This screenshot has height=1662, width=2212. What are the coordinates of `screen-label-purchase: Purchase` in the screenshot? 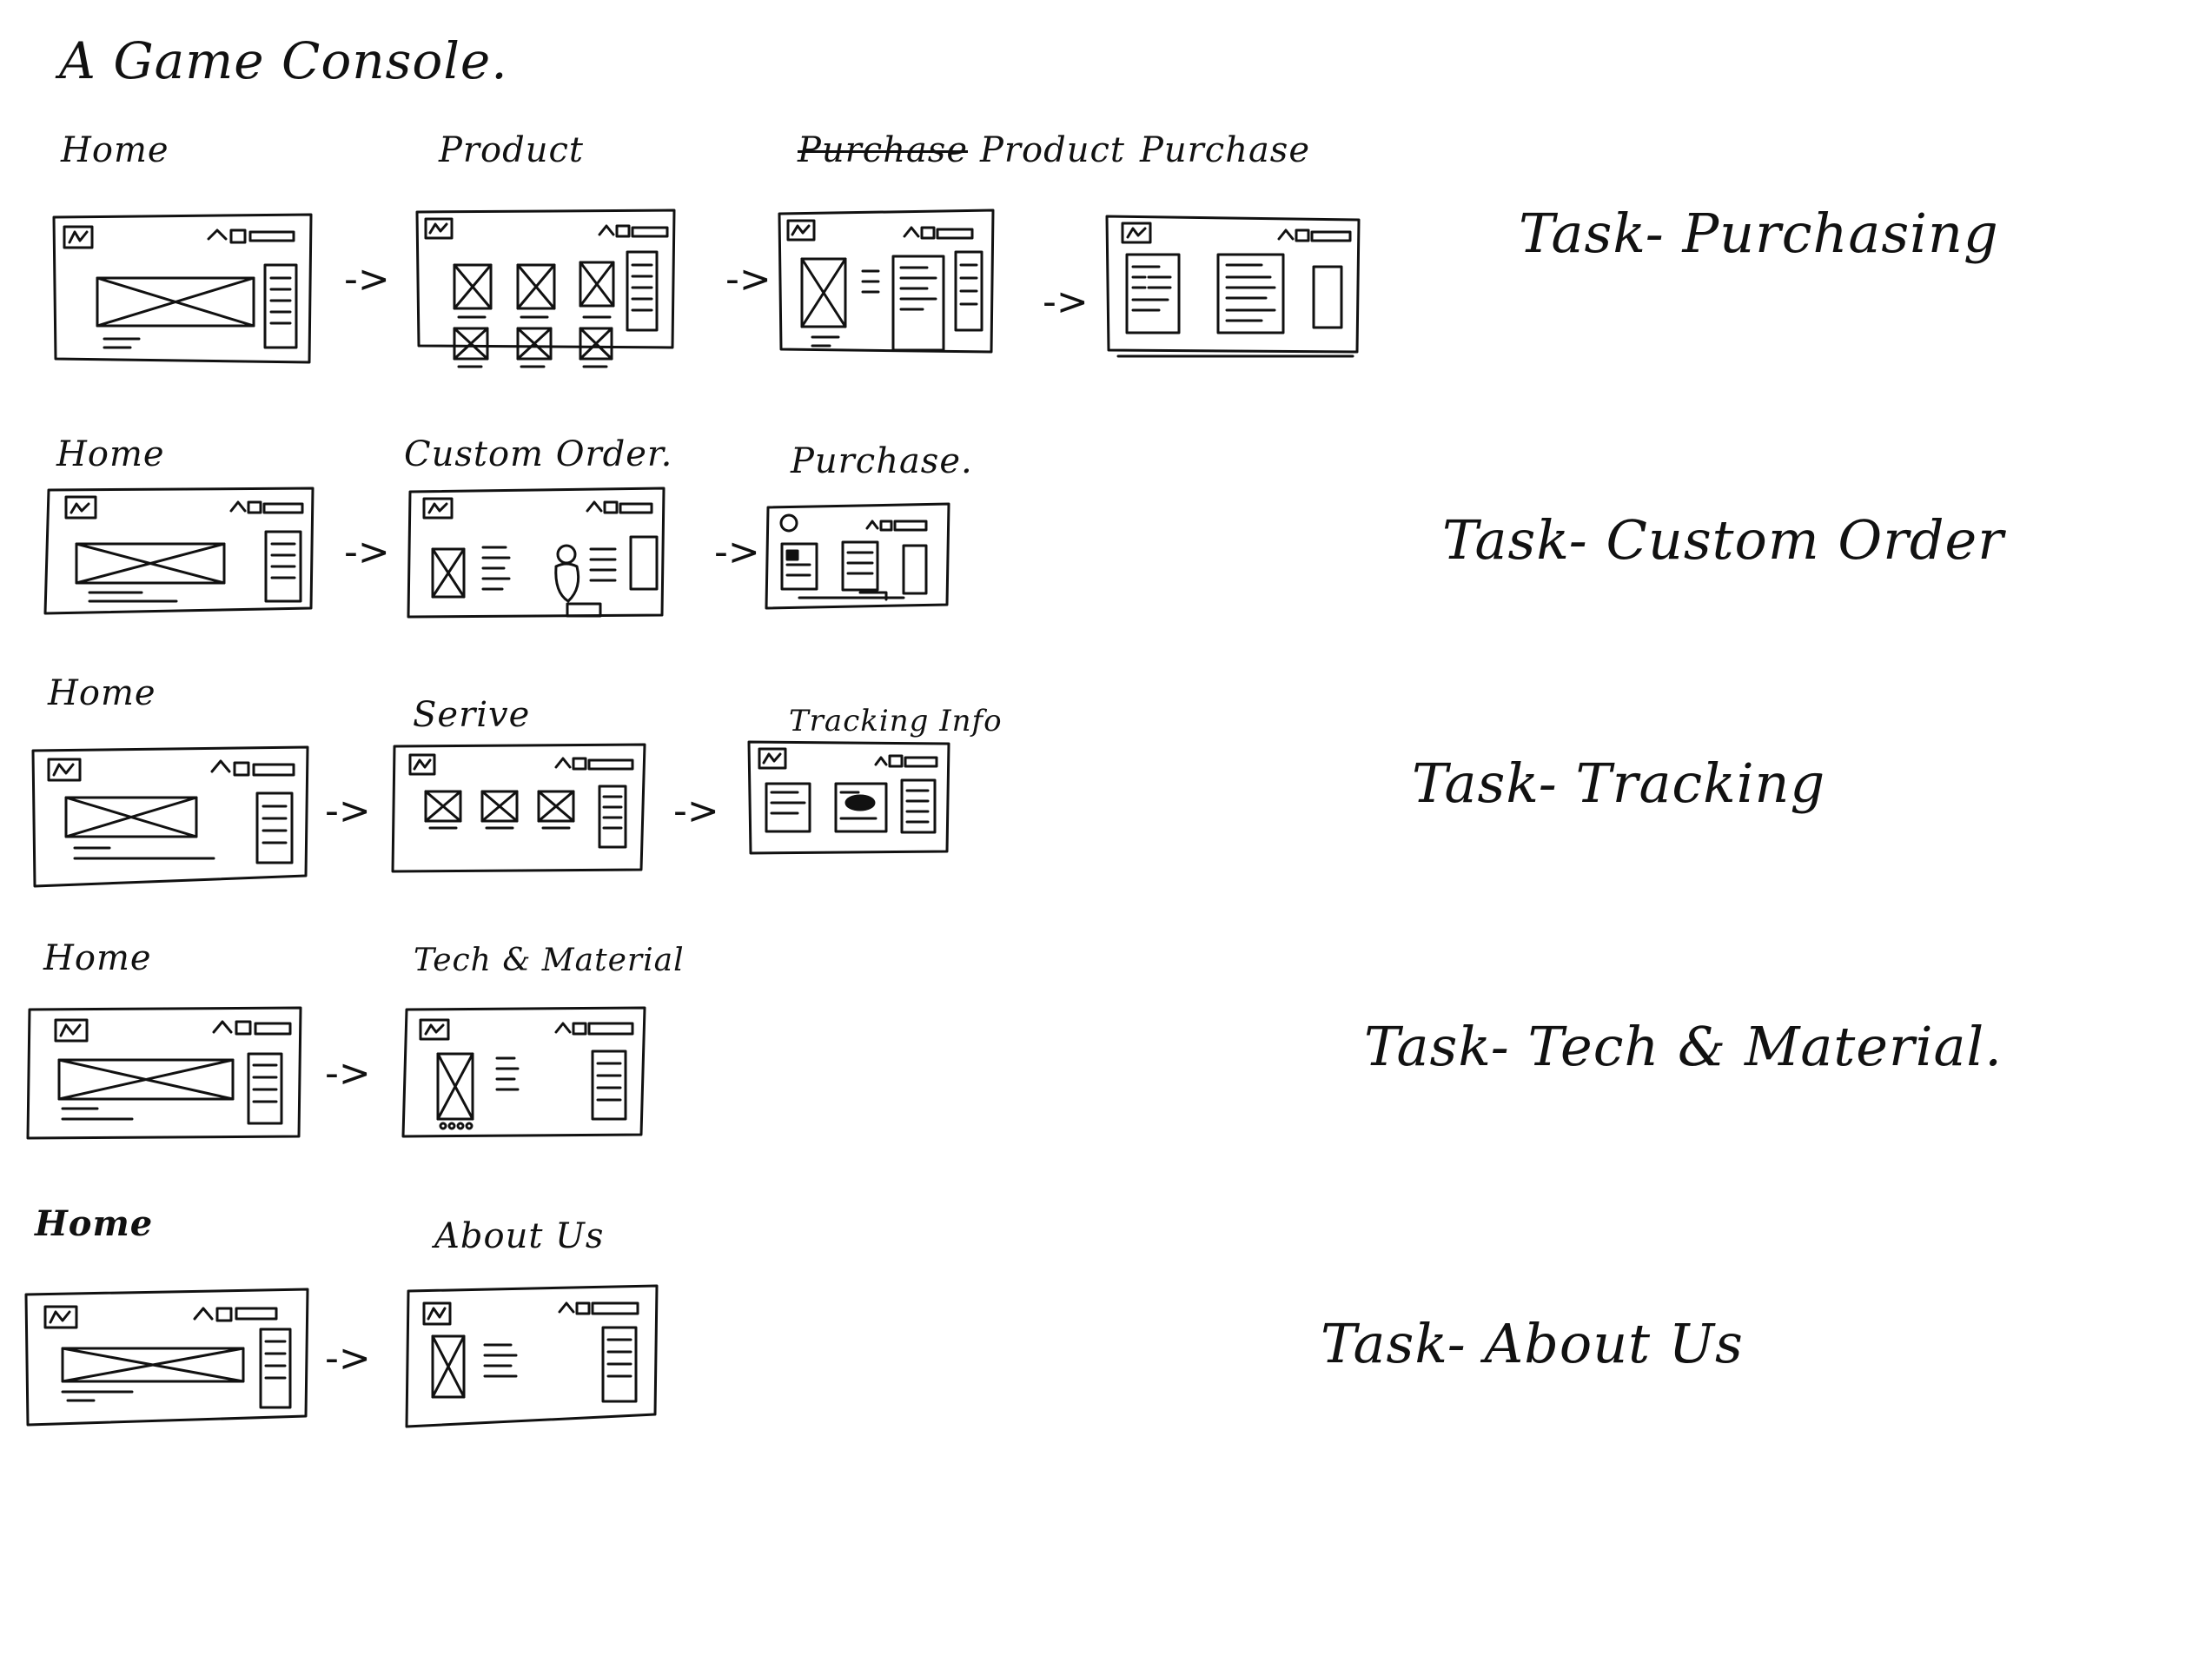 It's located at (1225, 150).